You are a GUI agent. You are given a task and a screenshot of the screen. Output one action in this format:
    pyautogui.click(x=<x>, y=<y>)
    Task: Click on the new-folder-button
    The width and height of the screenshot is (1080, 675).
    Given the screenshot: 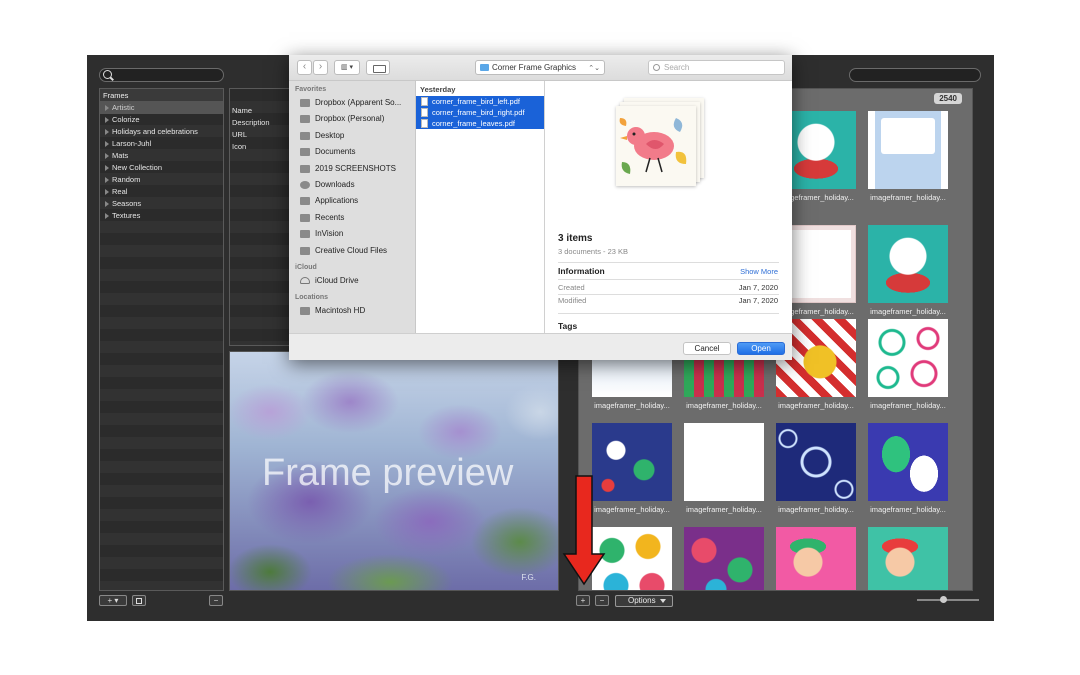 What is the action you would take?
    pyautogui.click(x=378, y=67)
    